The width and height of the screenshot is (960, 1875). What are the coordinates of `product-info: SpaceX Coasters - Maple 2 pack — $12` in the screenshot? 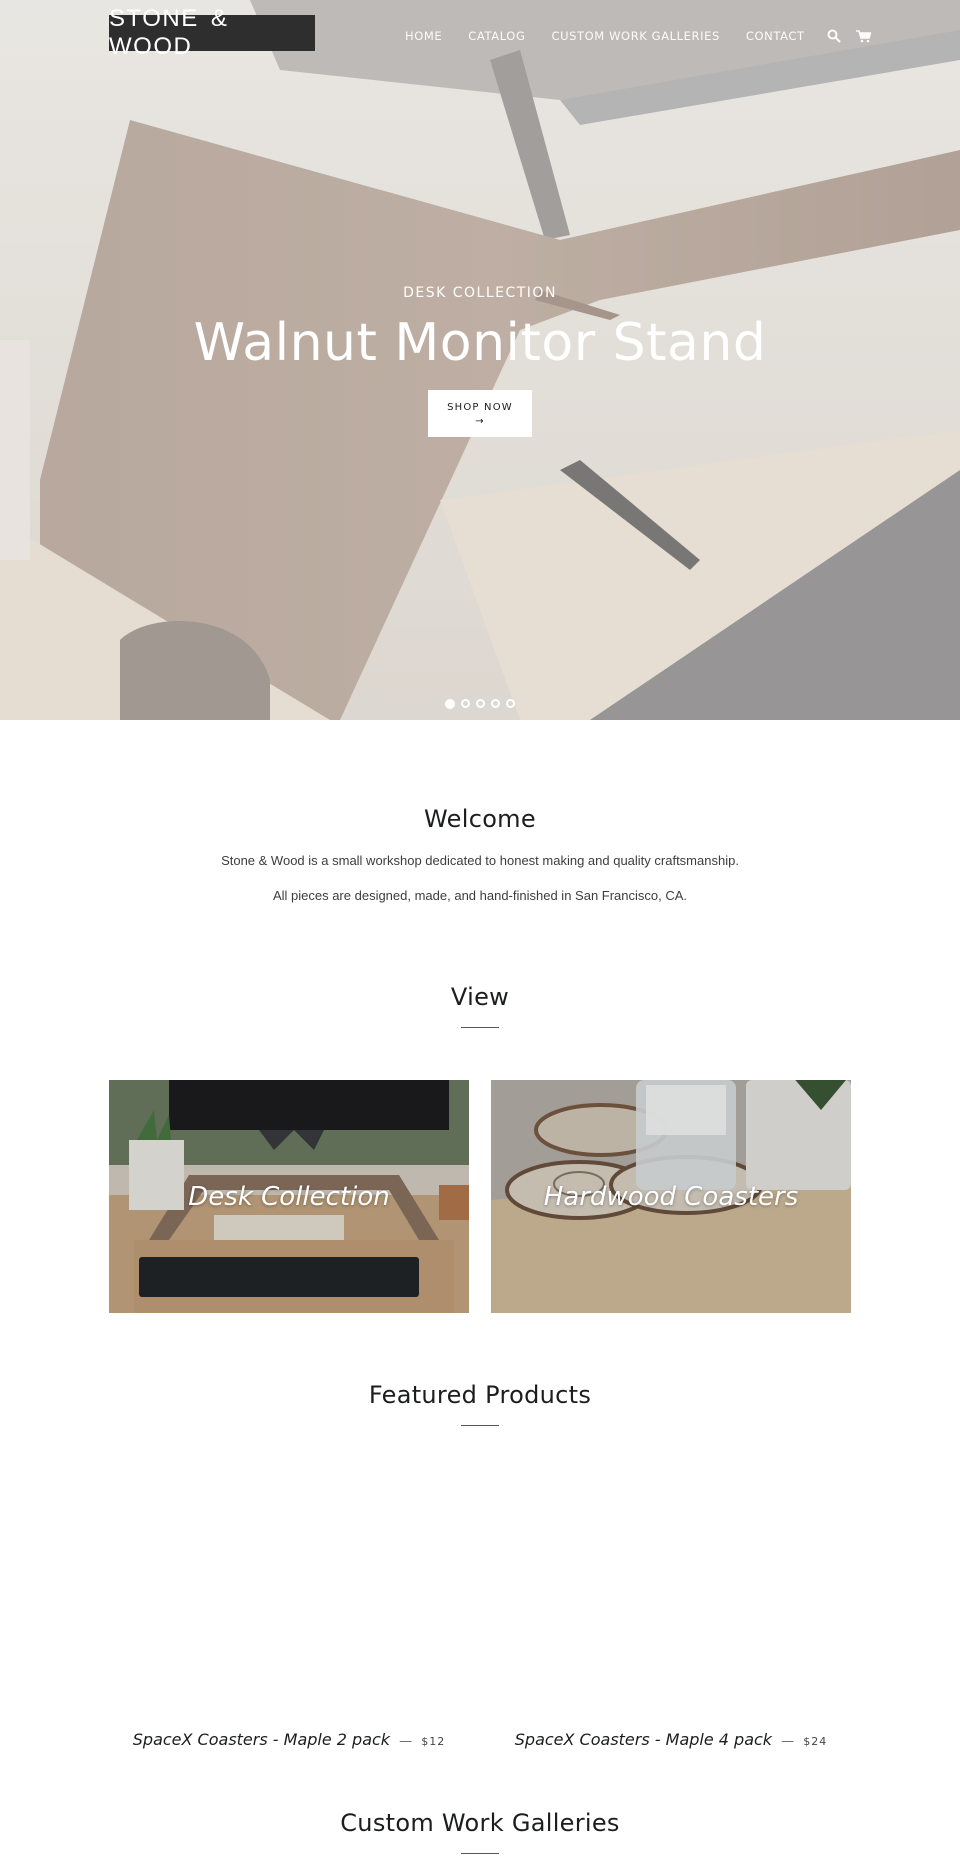 It's located at (289, 1739).